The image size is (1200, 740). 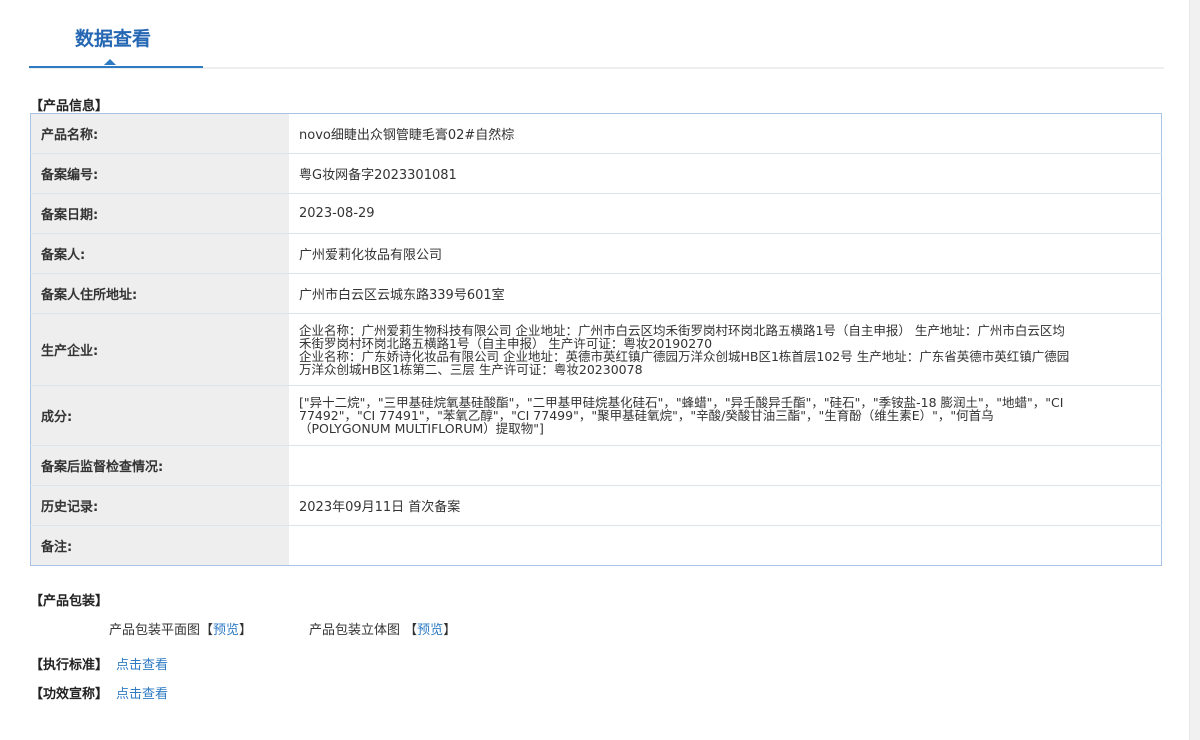 I want to click on row-label: 成分:, so click(x=159, y=415).